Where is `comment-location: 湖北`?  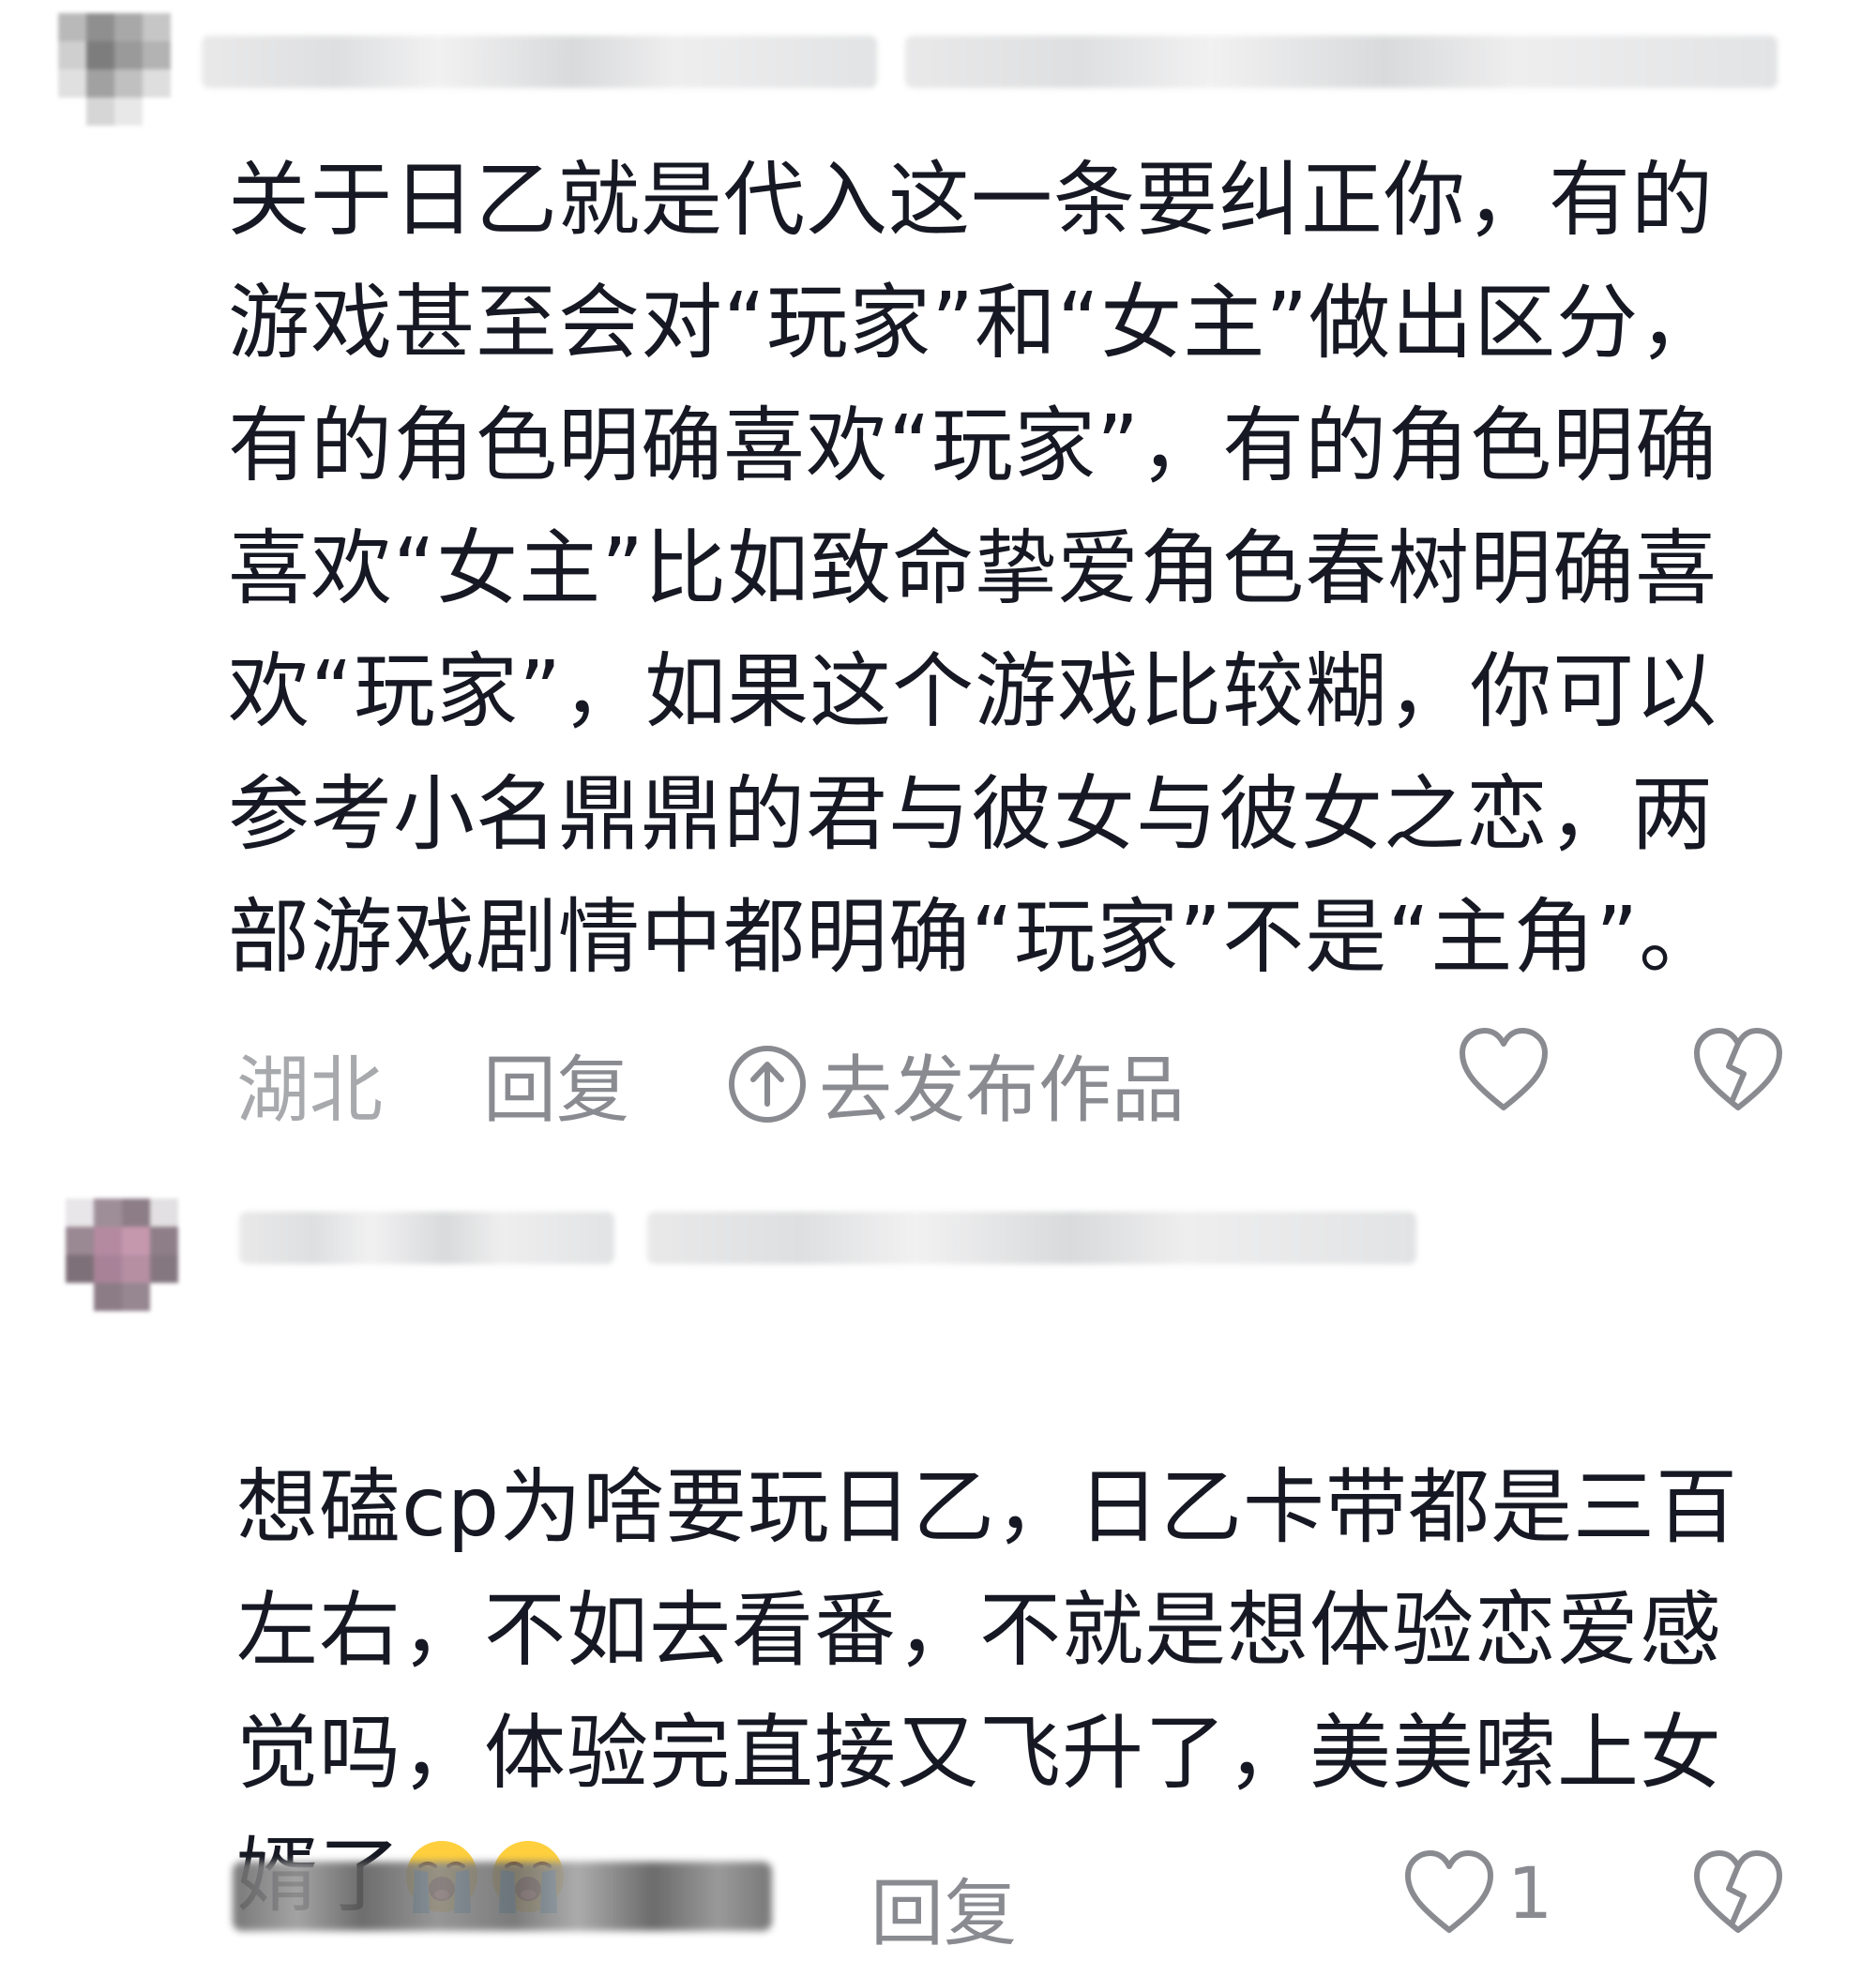 comment-location: 湖北 is located at coordinates (309, 1084).